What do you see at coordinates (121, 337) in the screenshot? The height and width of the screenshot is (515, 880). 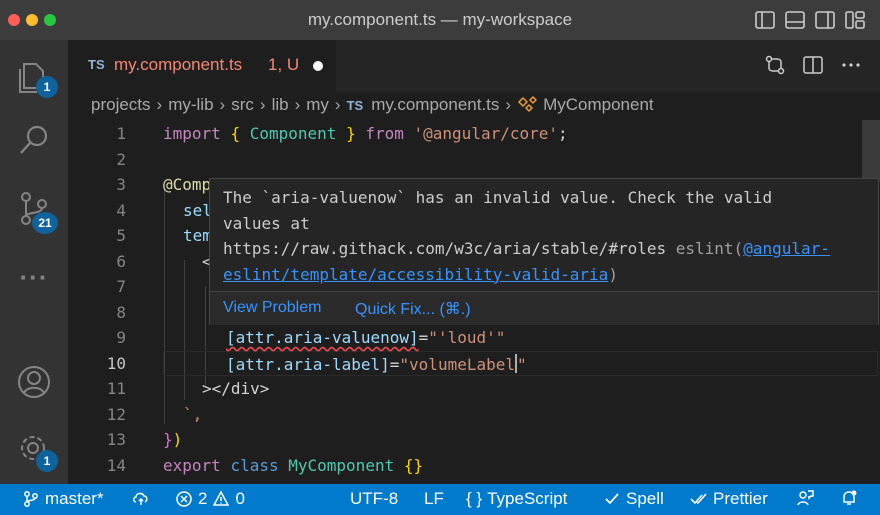 I see `line-number: 9` at bounding box center [121, 337].